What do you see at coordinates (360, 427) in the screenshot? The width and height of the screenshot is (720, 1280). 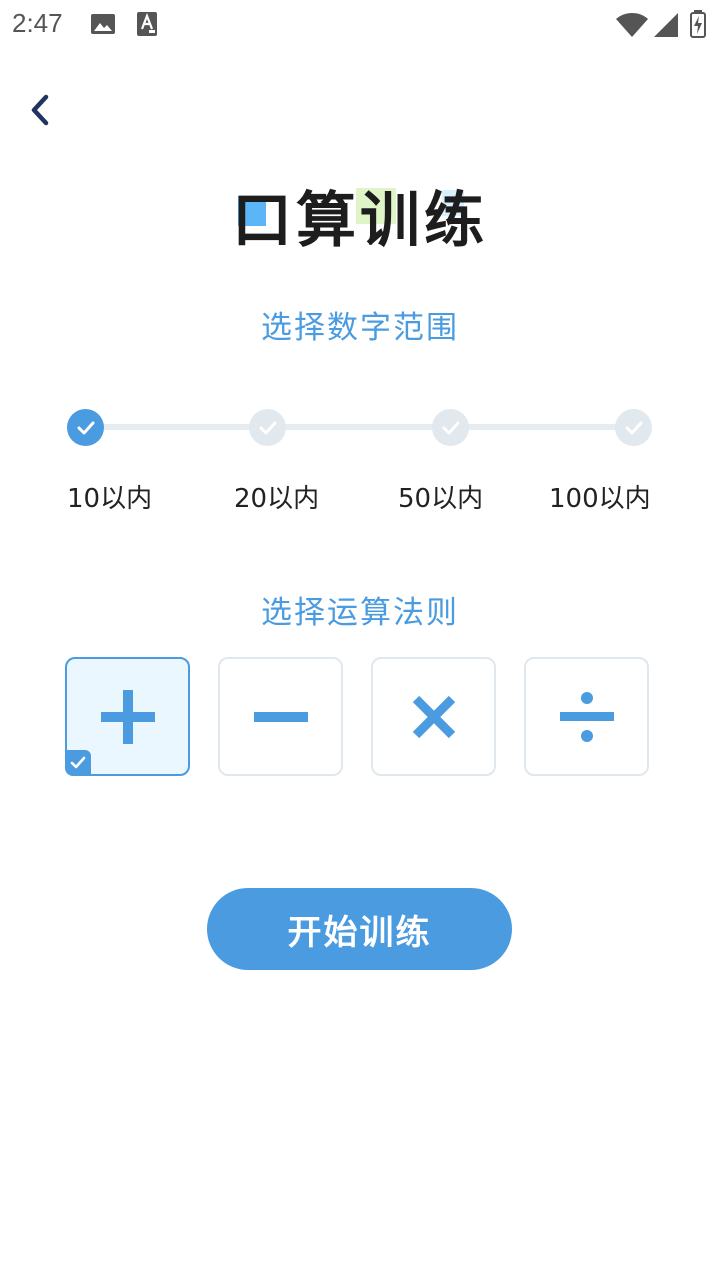 I see `range-slider-track` at bounding box center [360, 427].